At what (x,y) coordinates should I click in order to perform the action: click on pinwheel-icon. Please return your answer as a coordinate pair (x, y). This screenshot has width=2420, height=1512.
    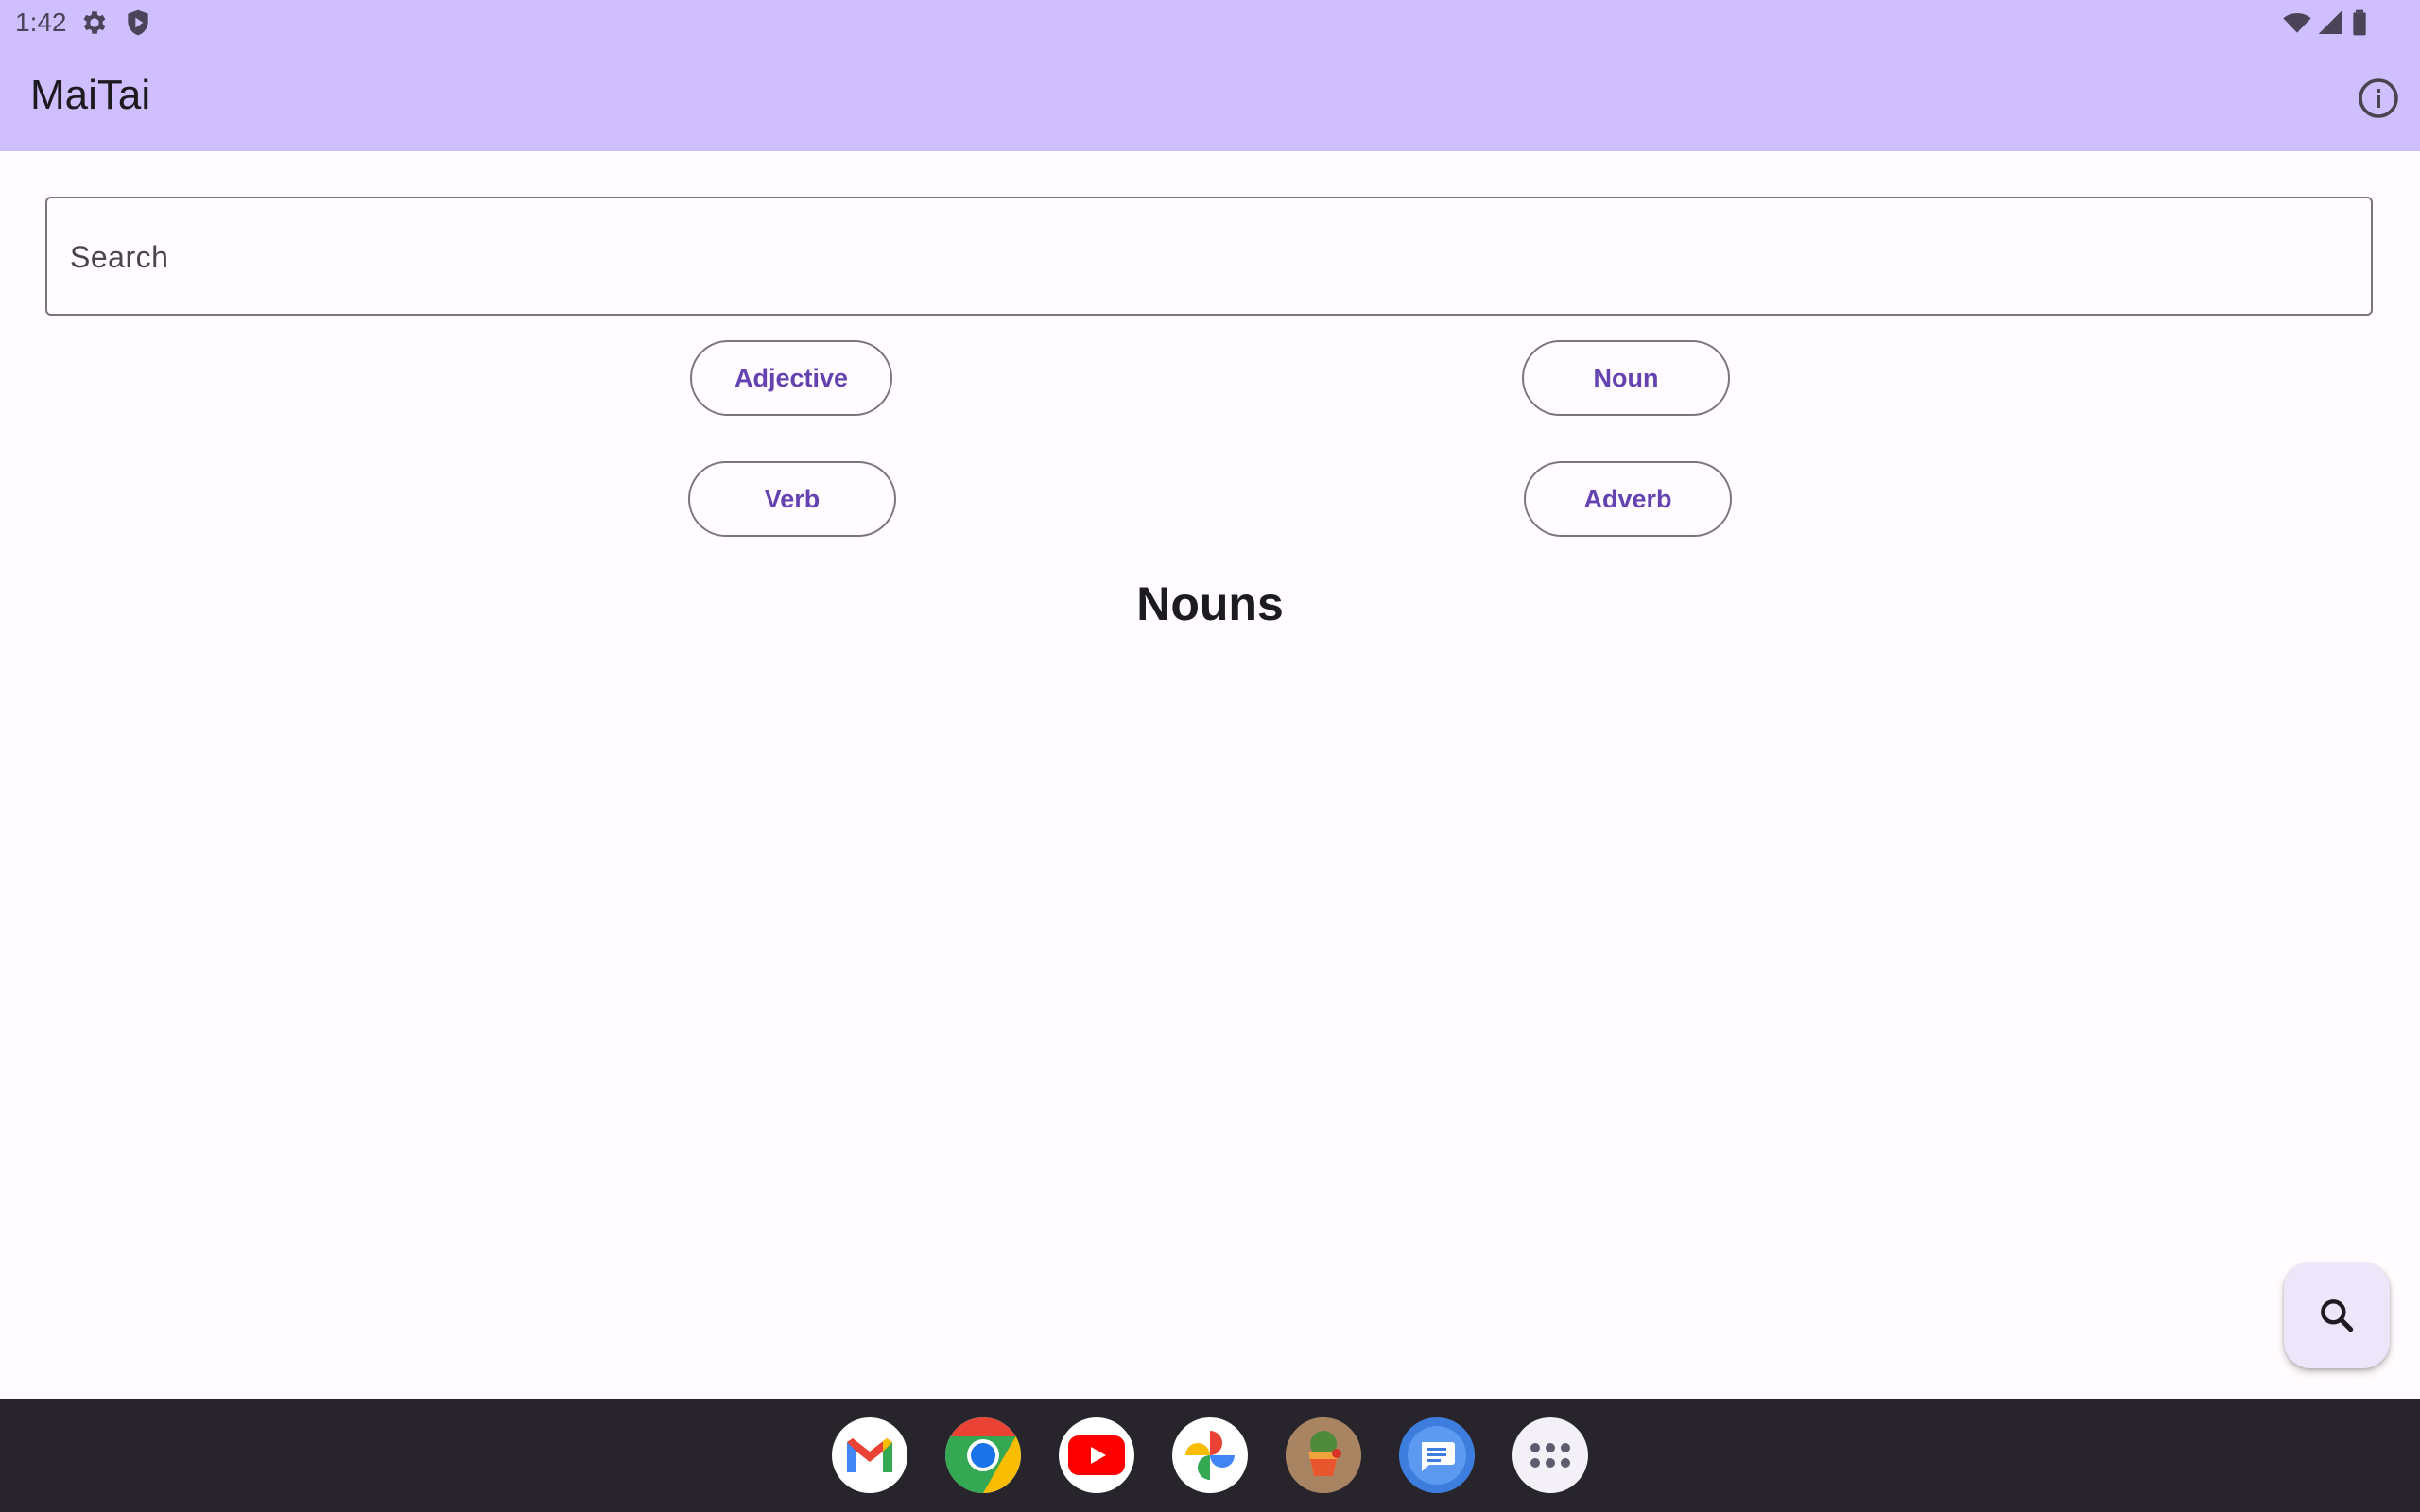
    Looking at the image, I should click on (1210, 1455).